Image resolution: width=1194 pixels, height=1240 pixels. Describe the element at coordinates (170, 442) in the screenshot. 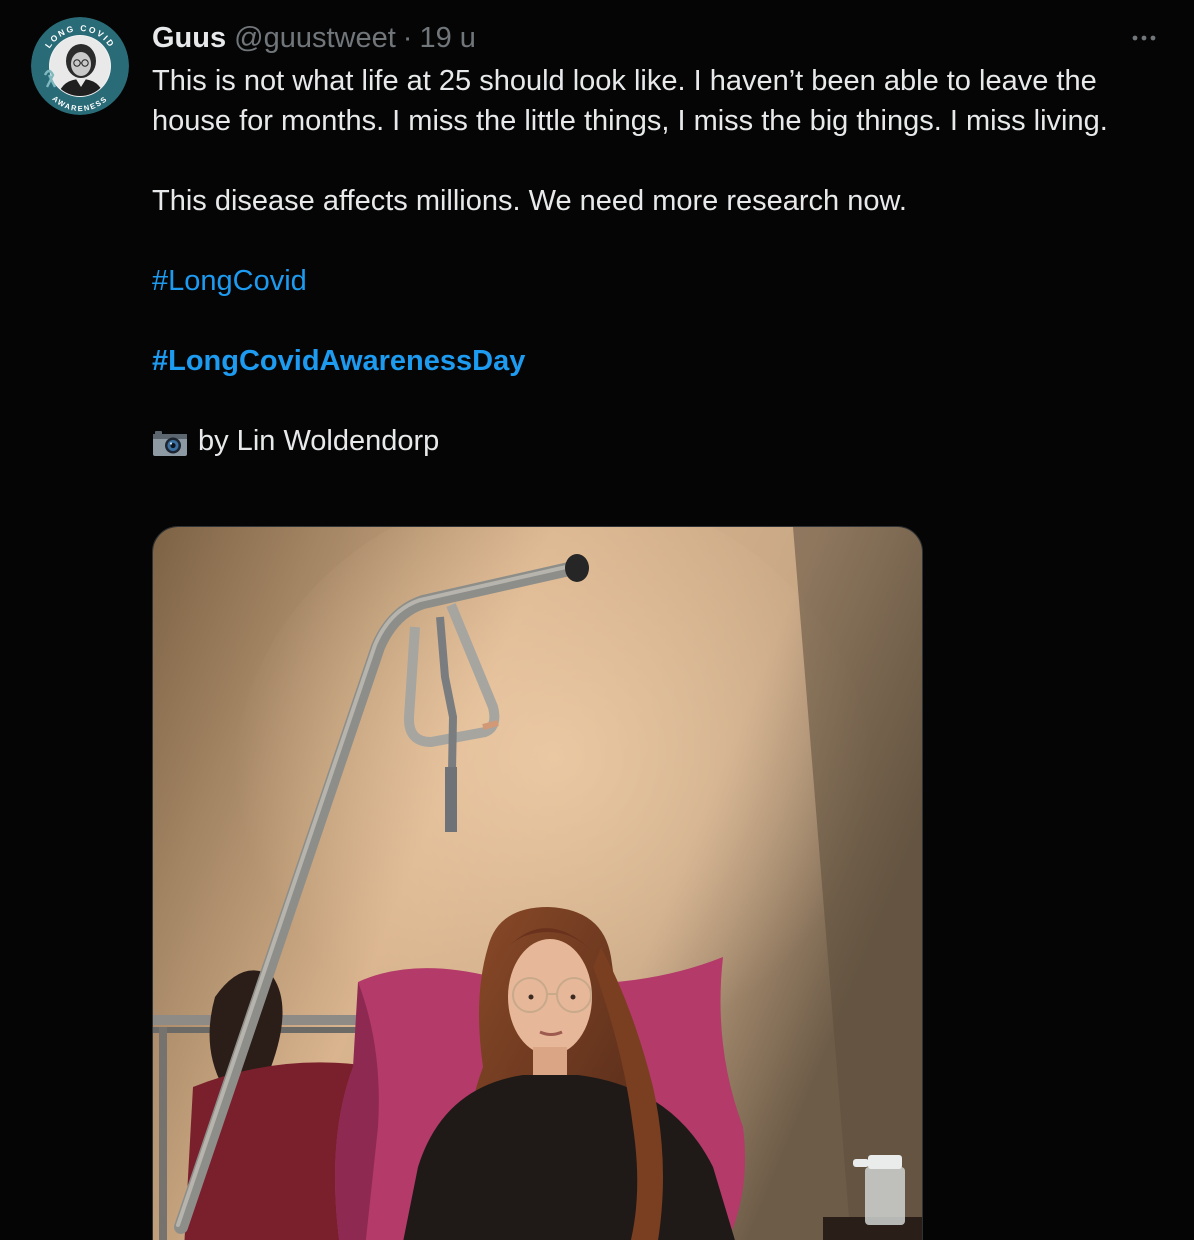

I see `camera-icon` at that location.